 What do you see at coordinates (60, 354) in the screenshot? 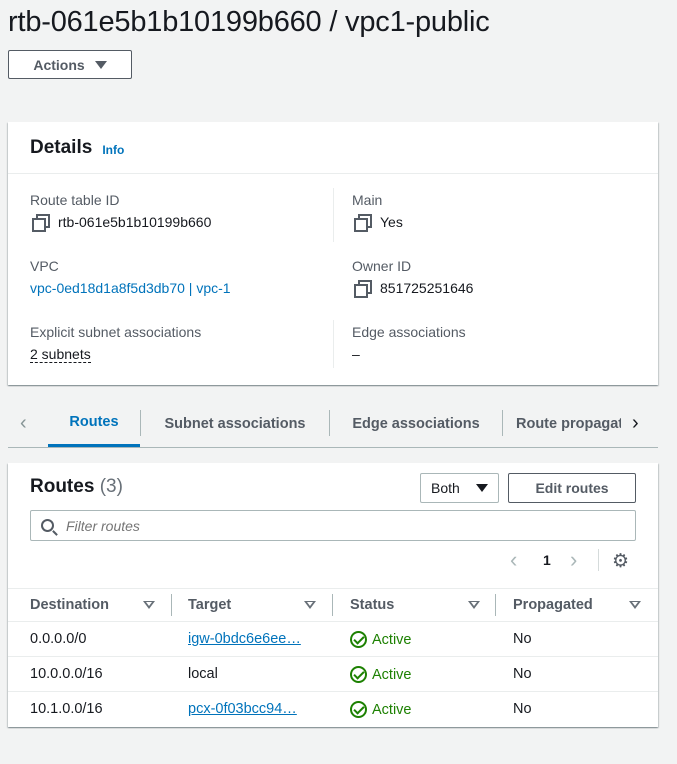
I see `subnets-popover-trigger: 2 subnets` at bounding box center [60, 354].